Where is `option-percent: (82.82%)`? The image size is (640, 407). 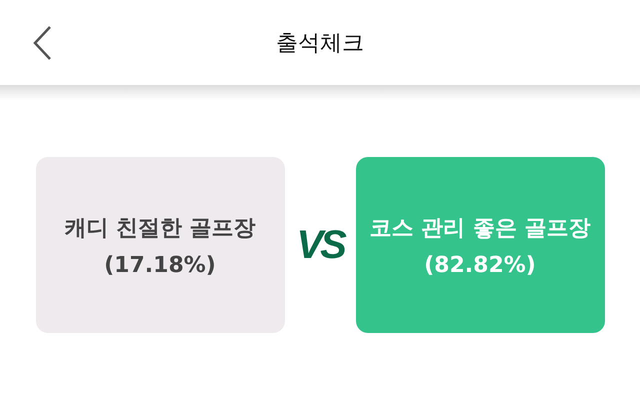
option-percent: (82.82%) is located at coordinates (480, 265).